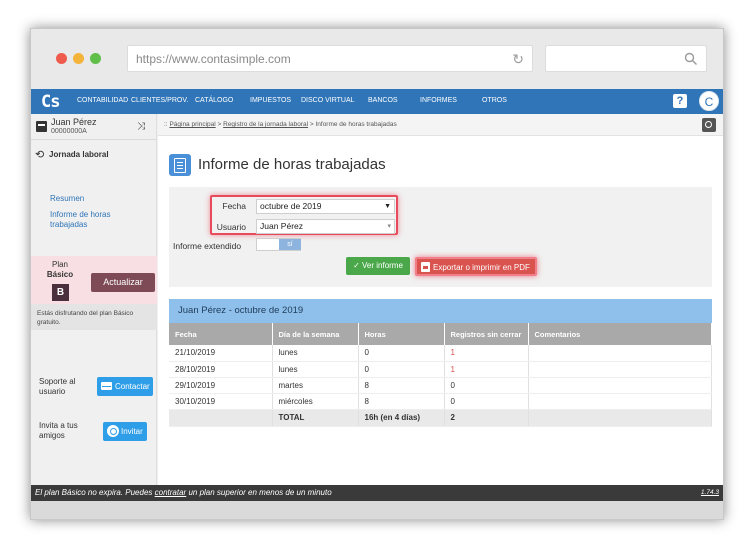 The height and width of the screenshot is (552, 750). What do you see at coordinates (132, 386) in the screenshot?
I see `contact-button-label: Contactar` at bounding box center [132, 386].